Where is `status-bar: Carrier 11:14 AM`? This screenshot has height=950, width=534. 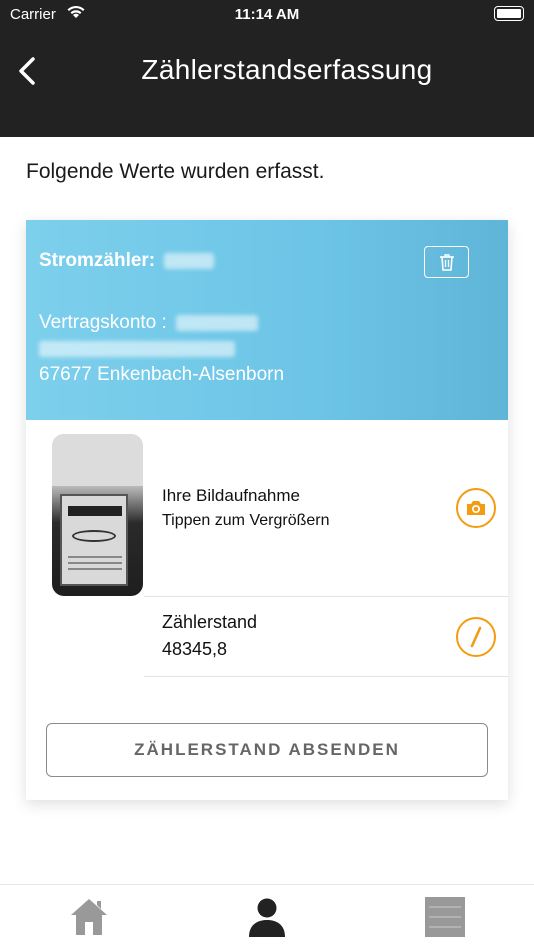 status-bar: Carrier 11:14 AM is located at coordinates (267, 15).